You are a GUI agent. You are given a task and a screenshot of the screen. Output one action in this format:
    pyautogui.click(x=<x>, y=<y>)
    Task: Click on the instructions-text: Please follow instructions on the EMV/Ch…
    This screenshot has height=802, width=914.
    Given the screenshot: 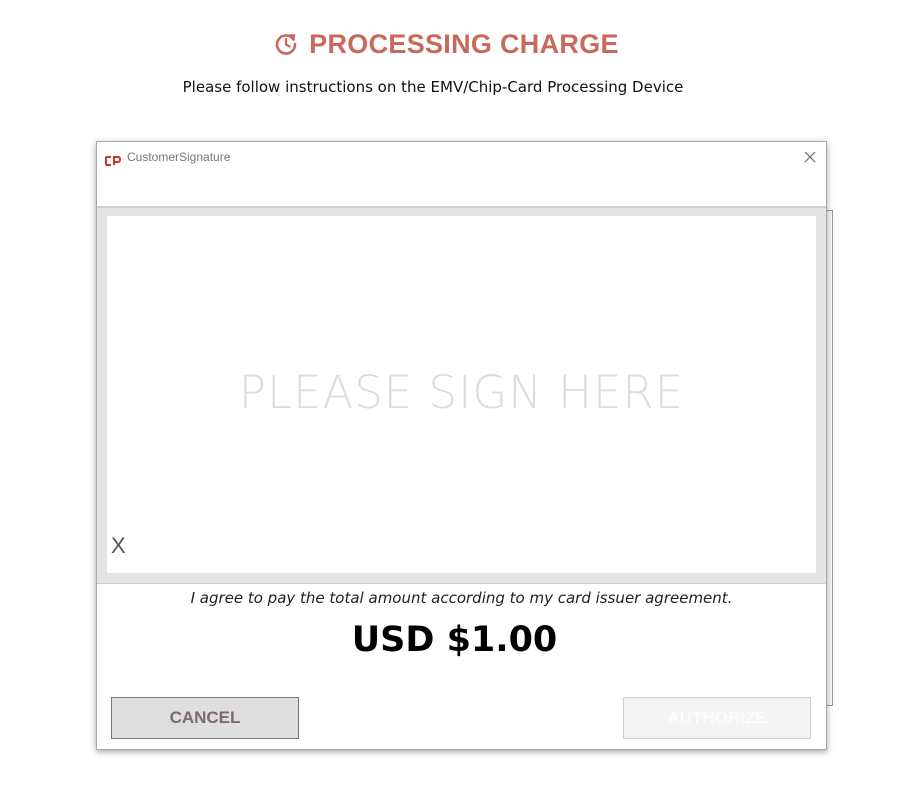 What is the action you would take?
    pyautogui.click(x=433, y=87)
    